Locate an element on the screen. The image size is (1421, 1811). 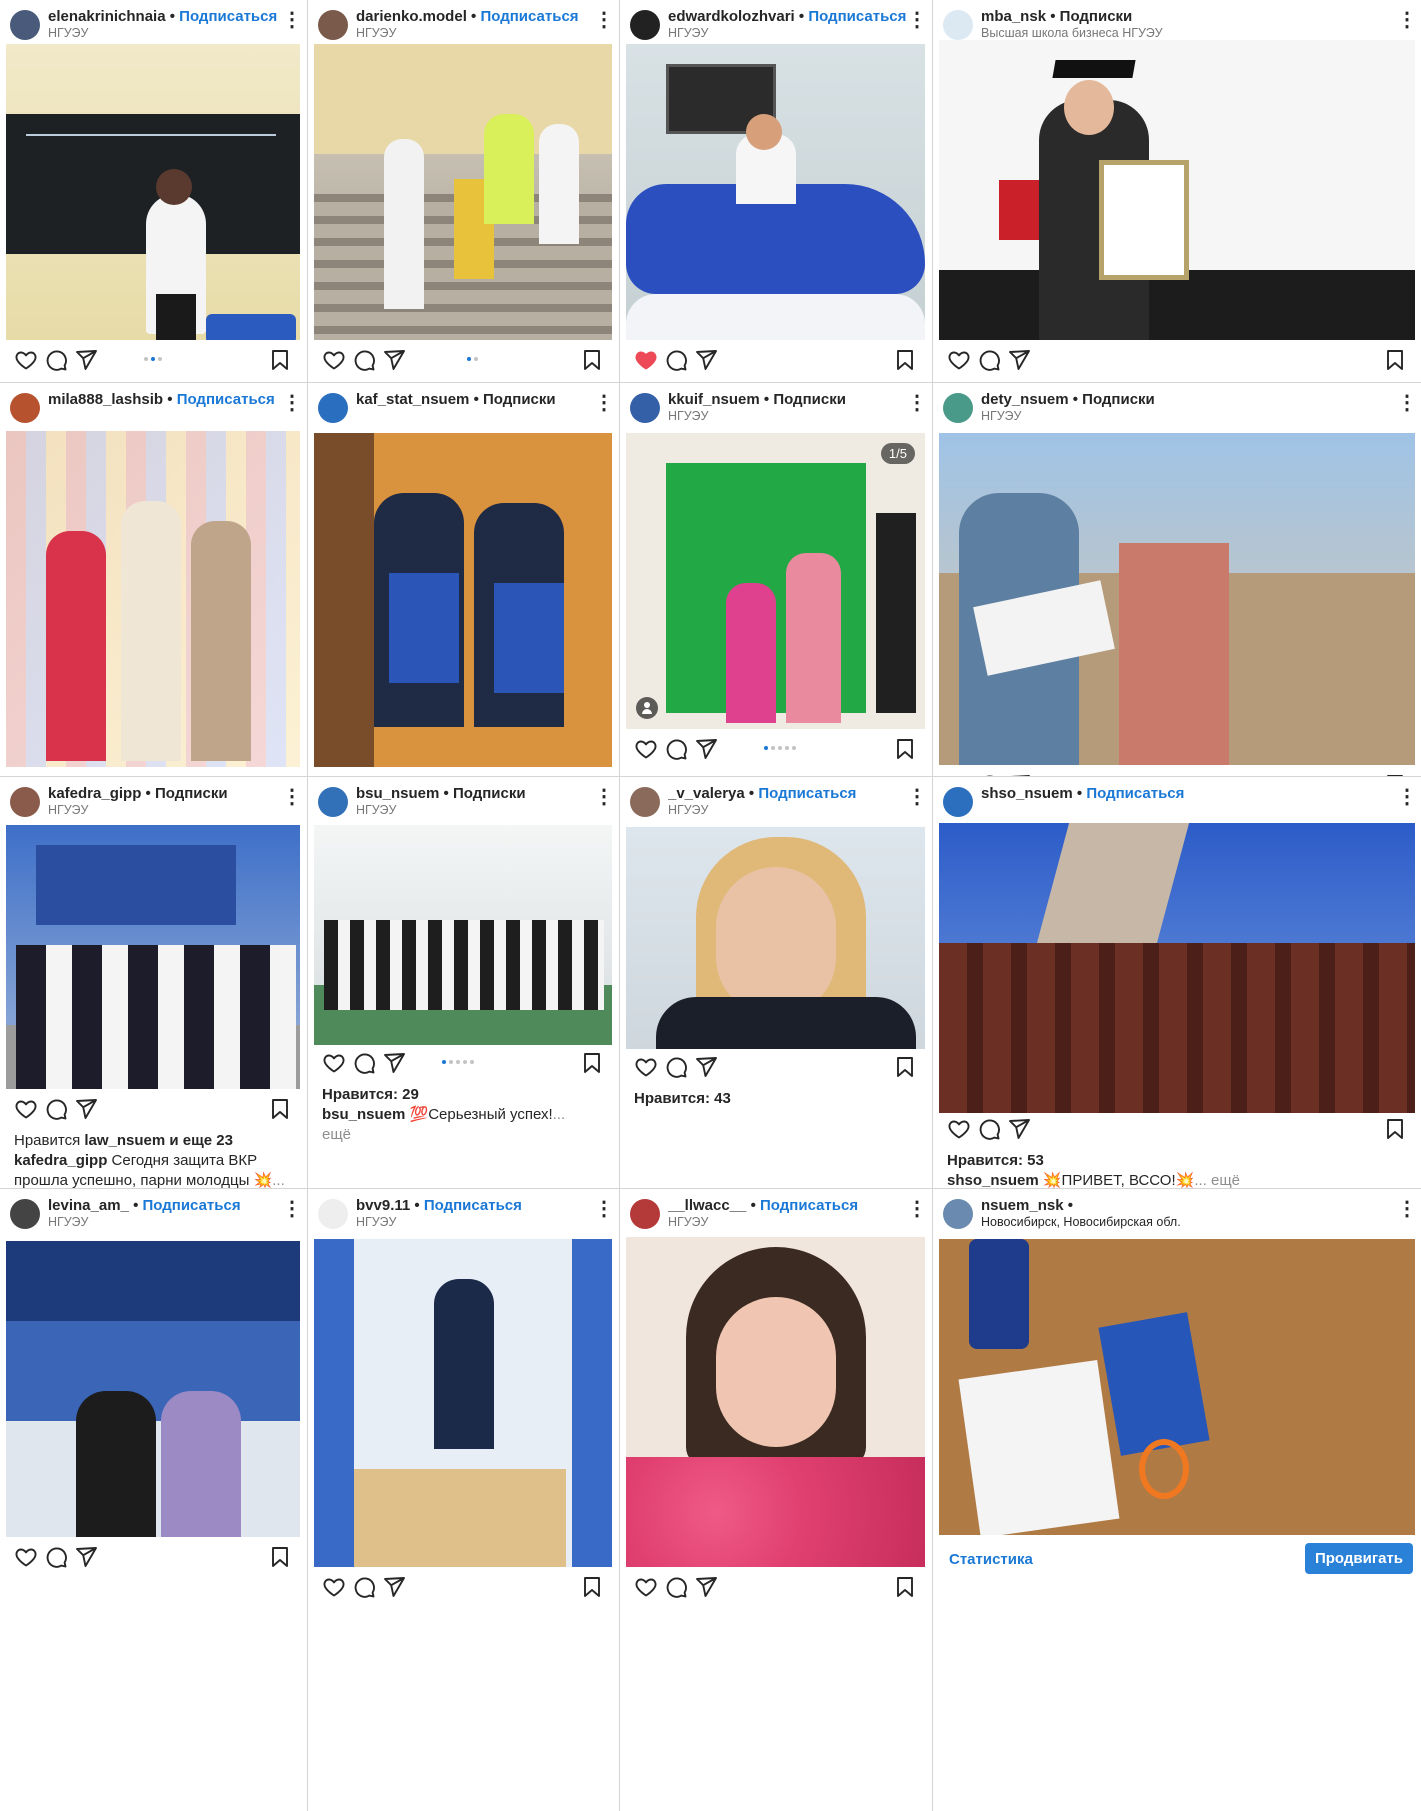
likes-count: Нравится: 43 is located at coordinates (682, 1099).